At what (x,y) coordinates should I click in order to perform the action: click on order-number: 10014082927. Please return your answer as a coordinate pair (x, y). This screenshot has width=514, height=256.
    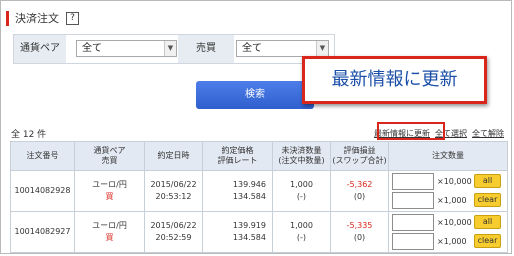
    Looking at the image, I should click on (42, 232).